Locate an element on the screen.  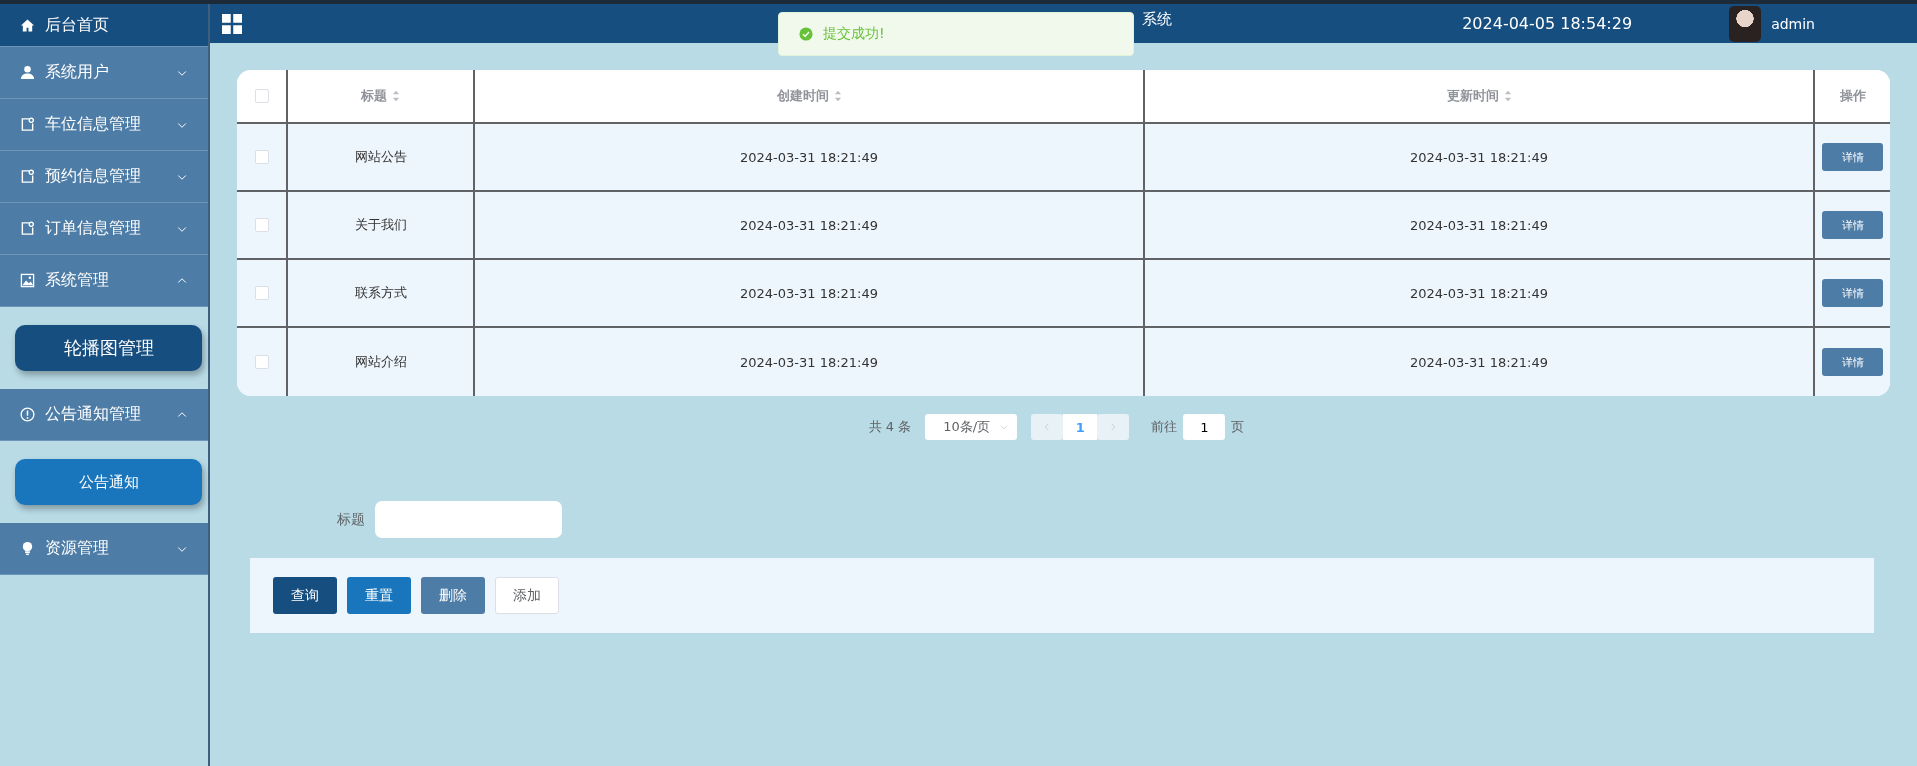
page-size-select: 10条/页 is located at coordinates (971, 427).